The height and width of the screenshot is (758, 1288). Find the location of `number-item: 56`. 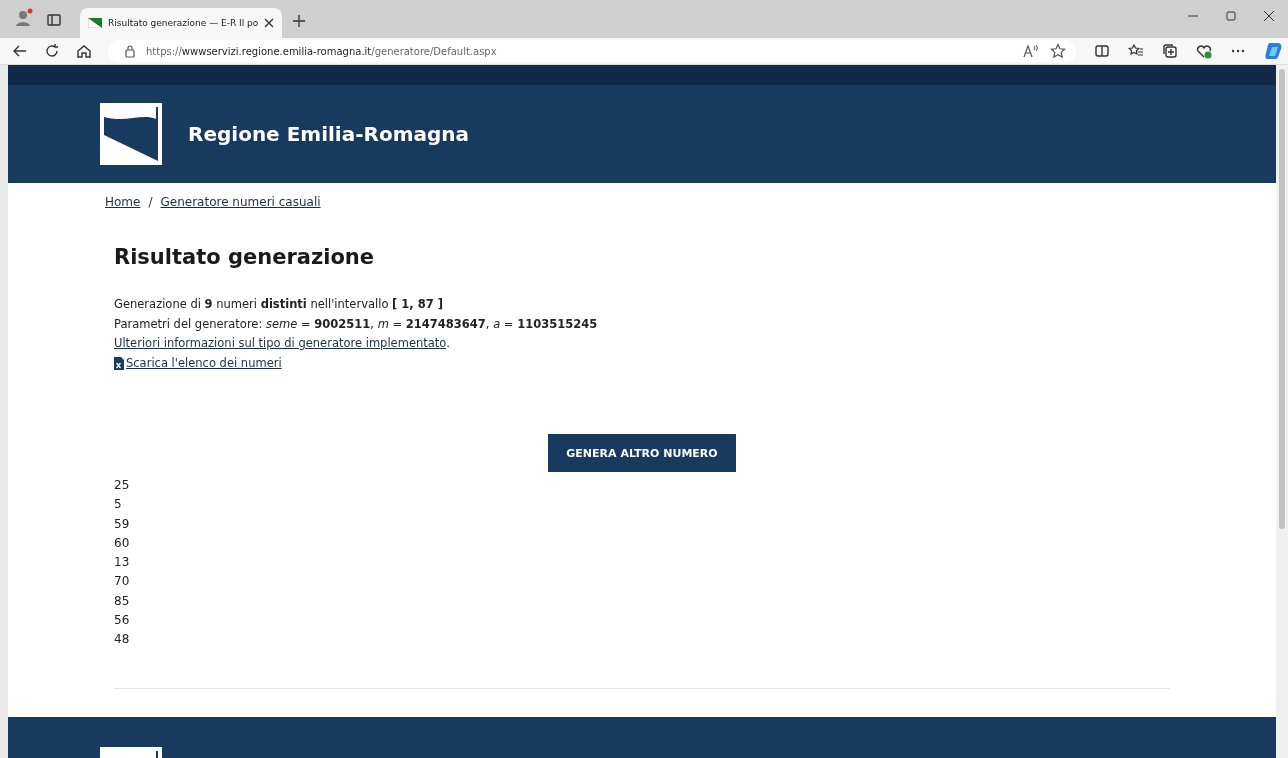

number-item: 56 is located at coordinates (122, 621).